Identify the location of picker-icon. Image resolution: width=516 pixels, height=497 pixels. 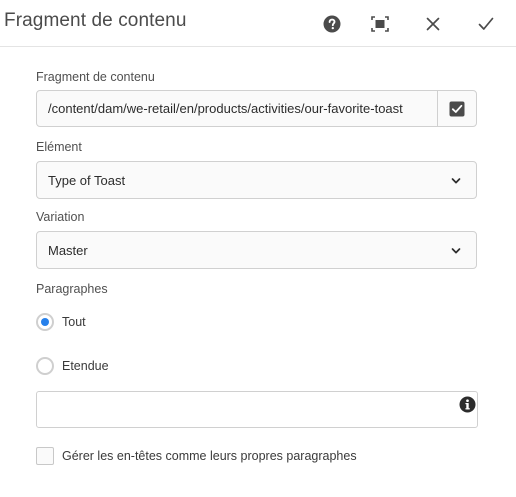
(457, 108).